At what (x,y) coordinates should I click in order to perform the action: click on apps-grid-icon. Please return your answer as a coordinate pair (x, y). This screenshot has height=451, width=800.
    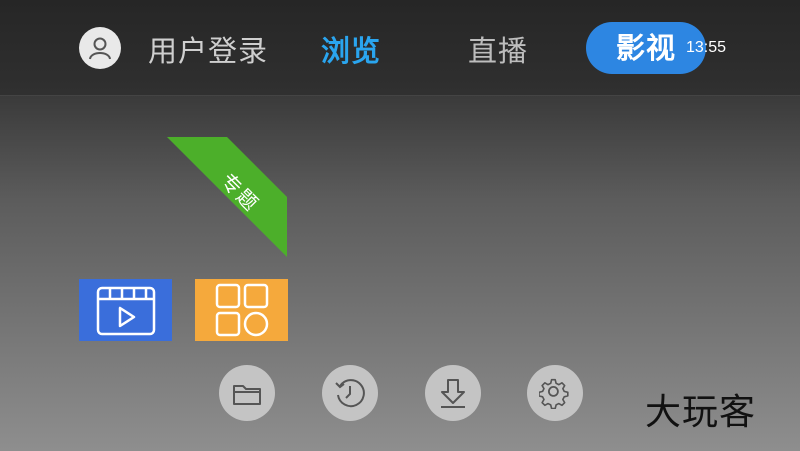
    Looking at the image, I should click on (241, 310).